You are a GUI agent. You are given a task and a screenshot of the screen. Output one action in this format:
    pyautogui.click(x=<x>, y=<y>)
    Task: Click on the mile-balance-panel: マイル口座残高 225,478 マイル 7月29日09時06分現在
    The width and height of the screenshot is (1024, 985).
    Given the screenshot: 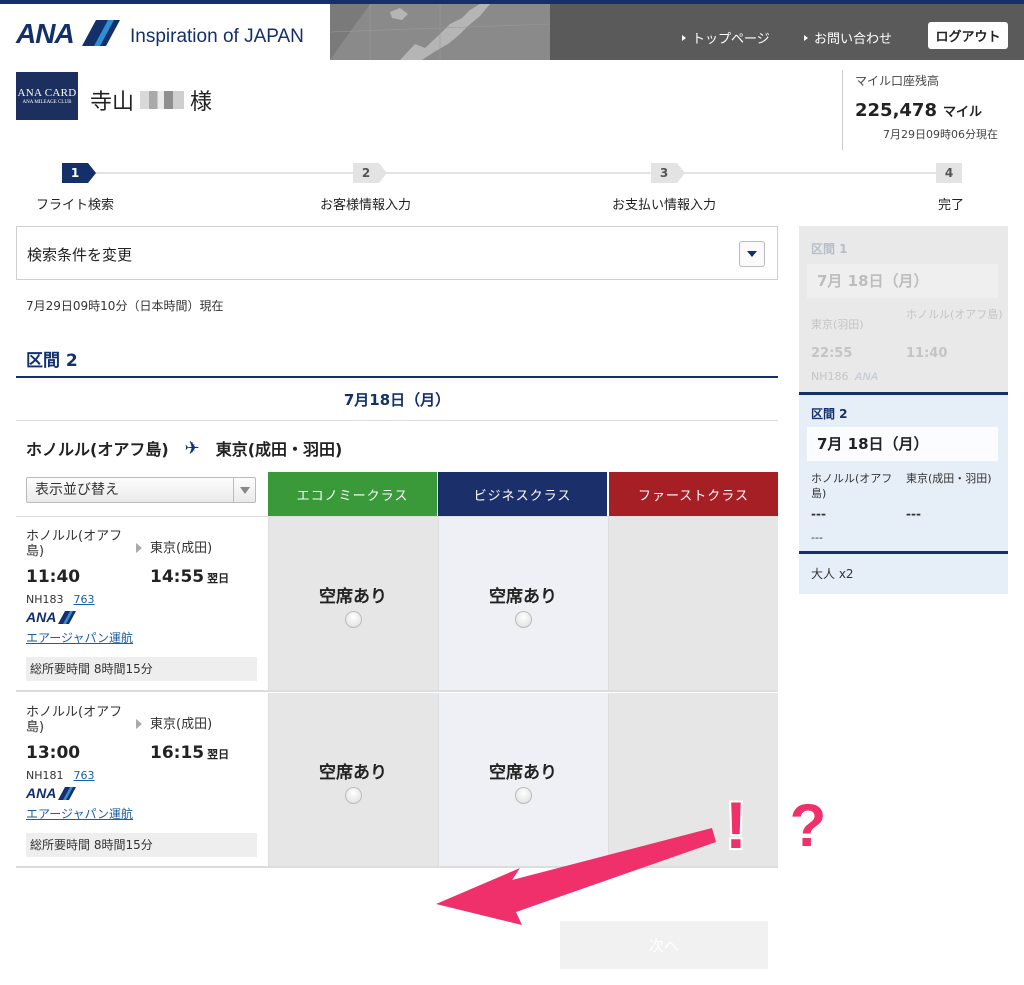 What is the action you would take?
    pyautogui.click(x=927, y=110)
    